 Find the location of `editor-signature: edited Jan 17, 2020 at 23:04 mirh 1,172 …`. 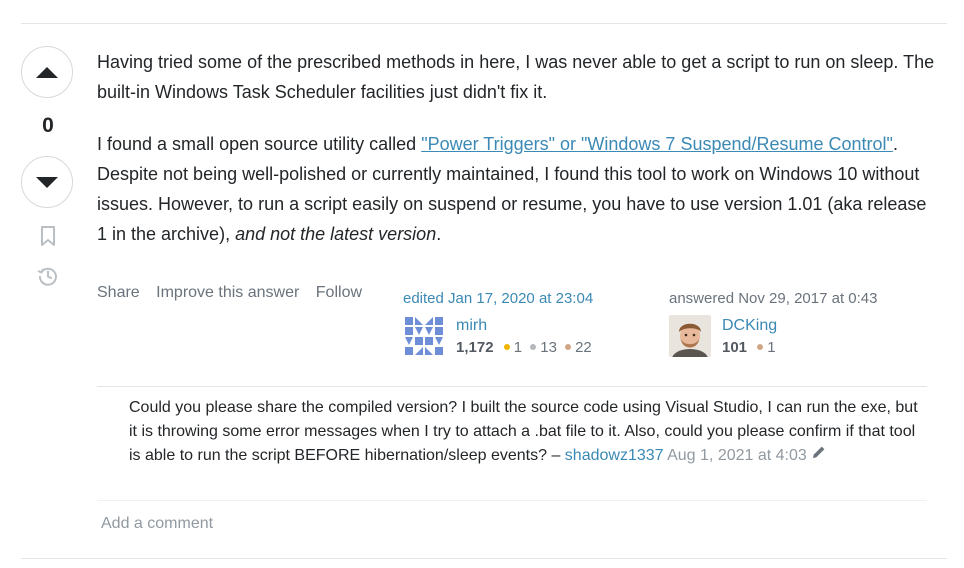

editor-signature: edited Jan 17, 2020 at 23:04 mirh 1,172 … is located at coordinates (523, 324).